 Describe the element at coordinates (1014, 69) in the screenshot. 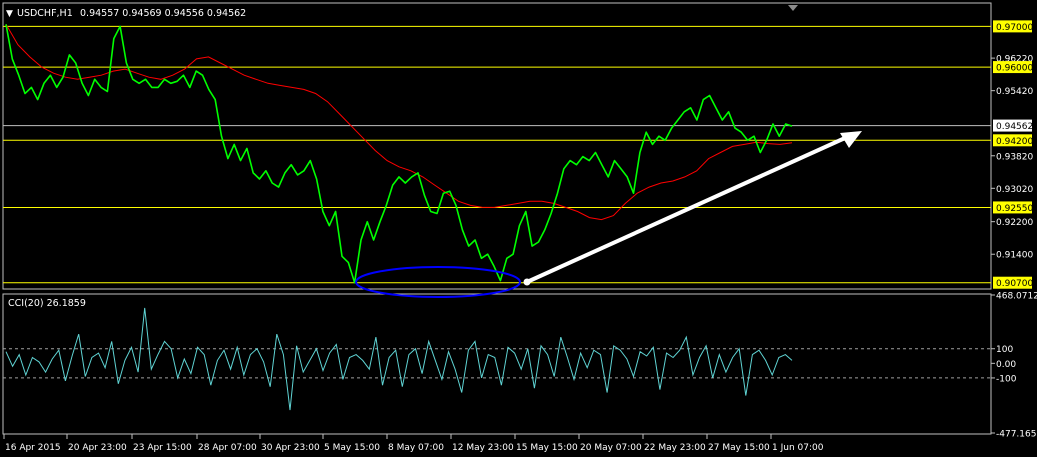

I see `price-tick-label: 0.96000` at that location.